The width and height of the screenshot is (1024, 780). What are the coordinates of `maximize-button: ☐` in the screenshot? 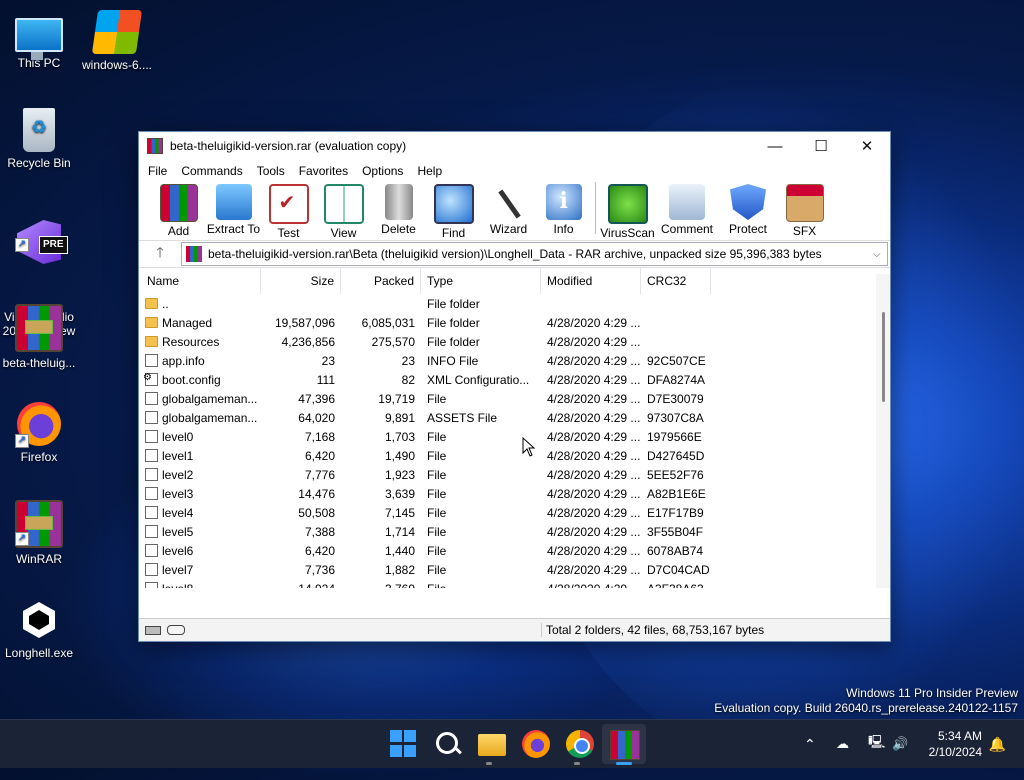 It's located at (821, 146).